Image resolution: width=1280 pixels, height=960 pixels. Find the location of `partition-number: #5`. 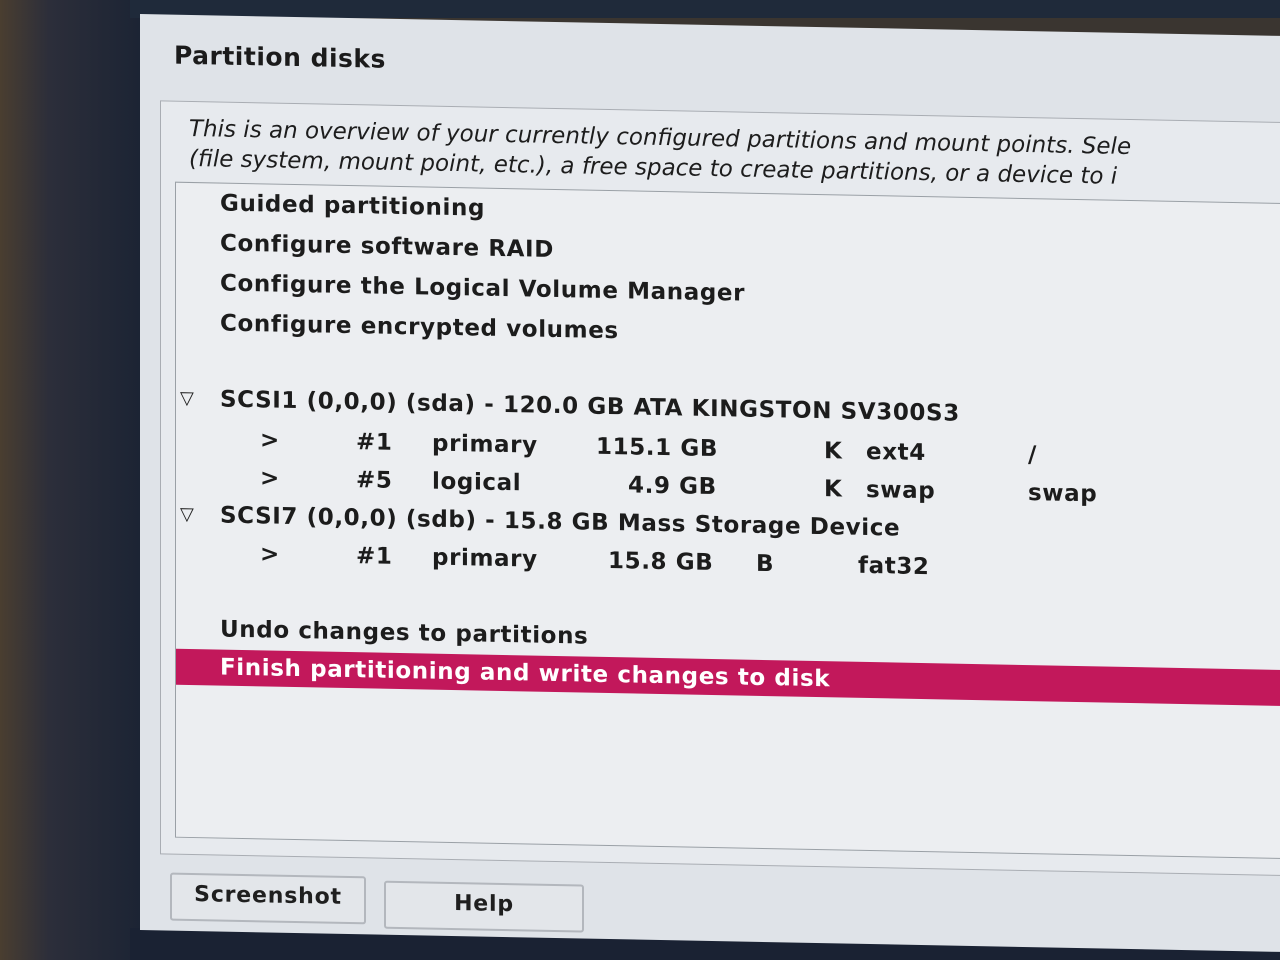

partition-number: #5 is located at coordinates (374, 480).